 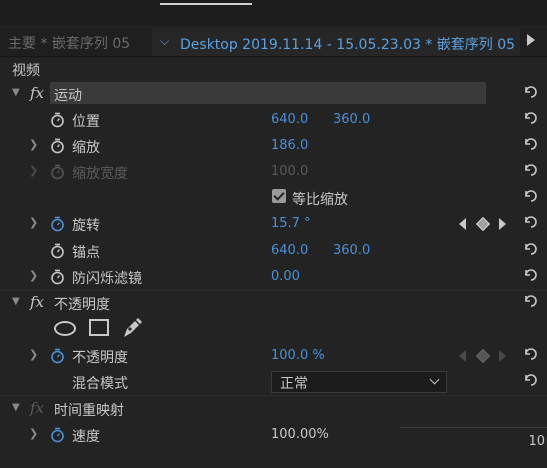 What do you see at coordinates (268, 93) in the screenshot?
I see `effect-selection-highlight` at bounding box center [268, 93].